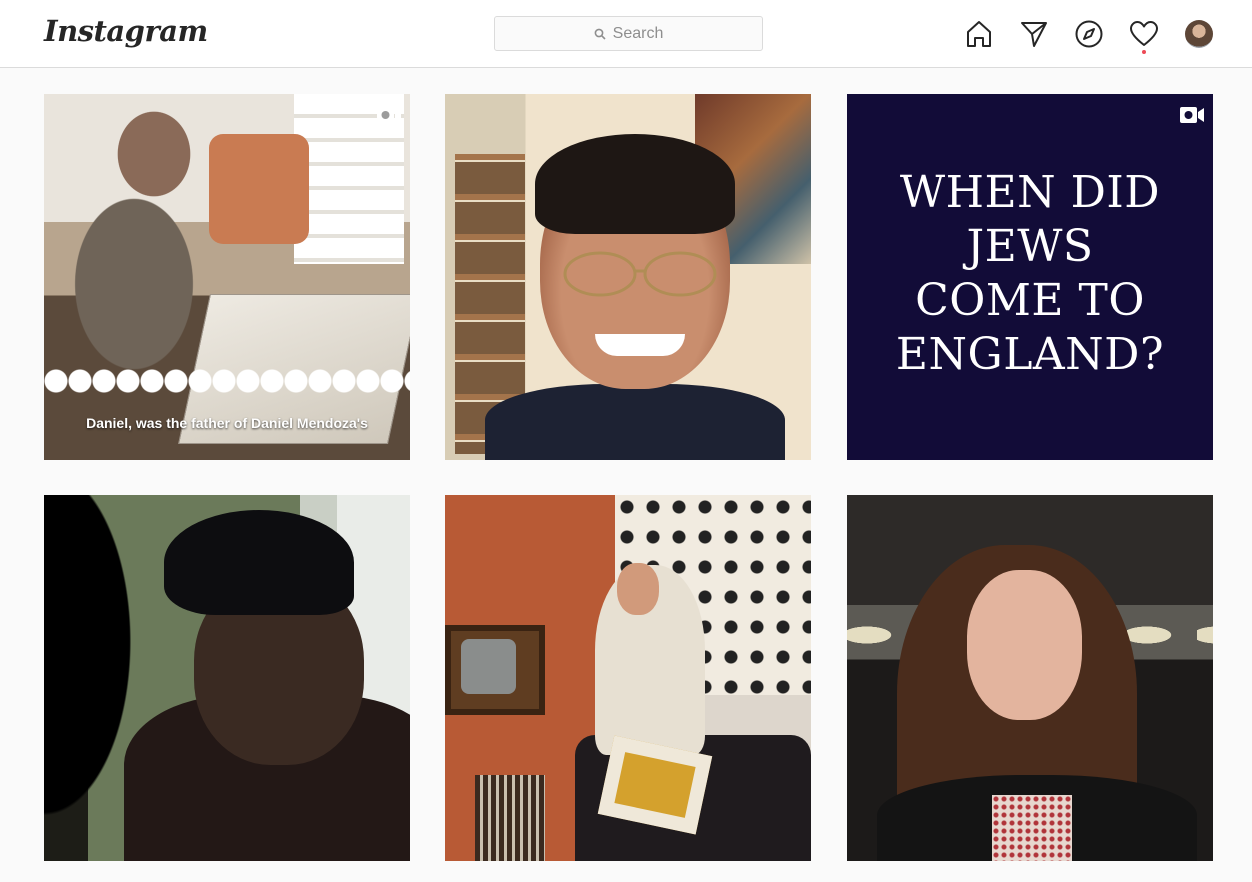 This screenshot has height=882, width=1252. I want to click on home-icon, so click(979, 34).